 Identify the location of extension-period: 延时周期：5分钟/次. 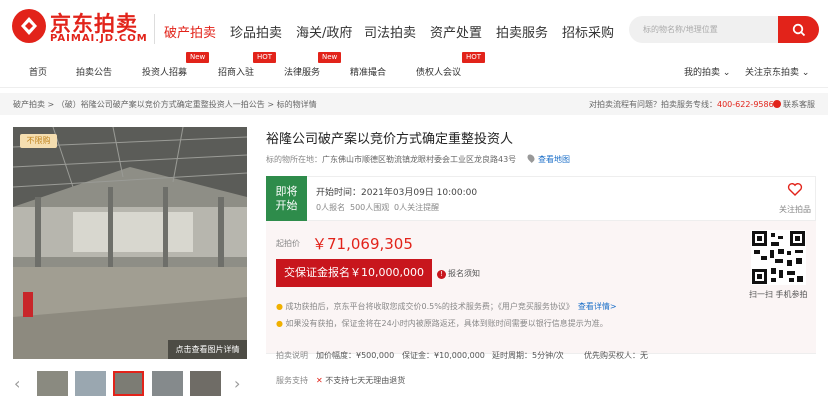
(528, 355).